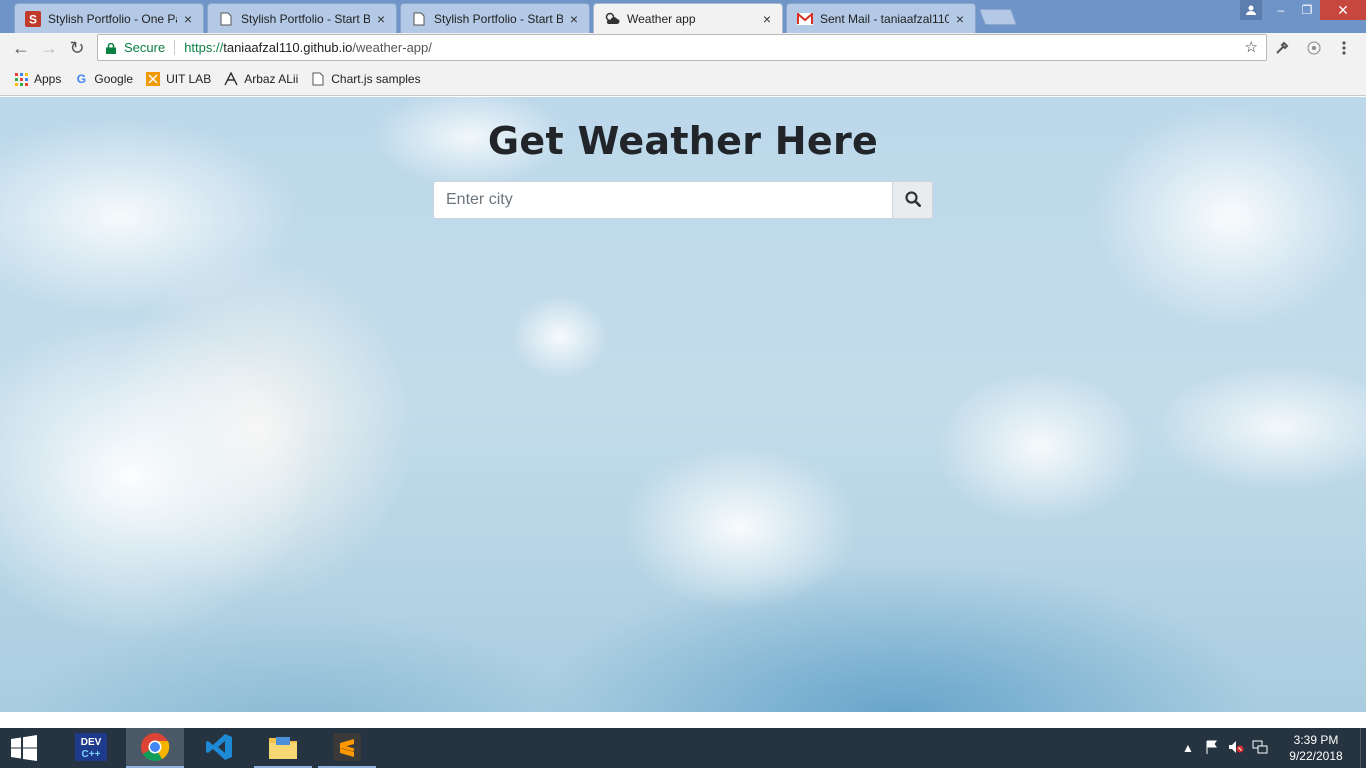  What do you see at coordinates (189, 79) in the screenshot?
I see `bookmark-label: UIT LAB` at bounding box center [189, 79].